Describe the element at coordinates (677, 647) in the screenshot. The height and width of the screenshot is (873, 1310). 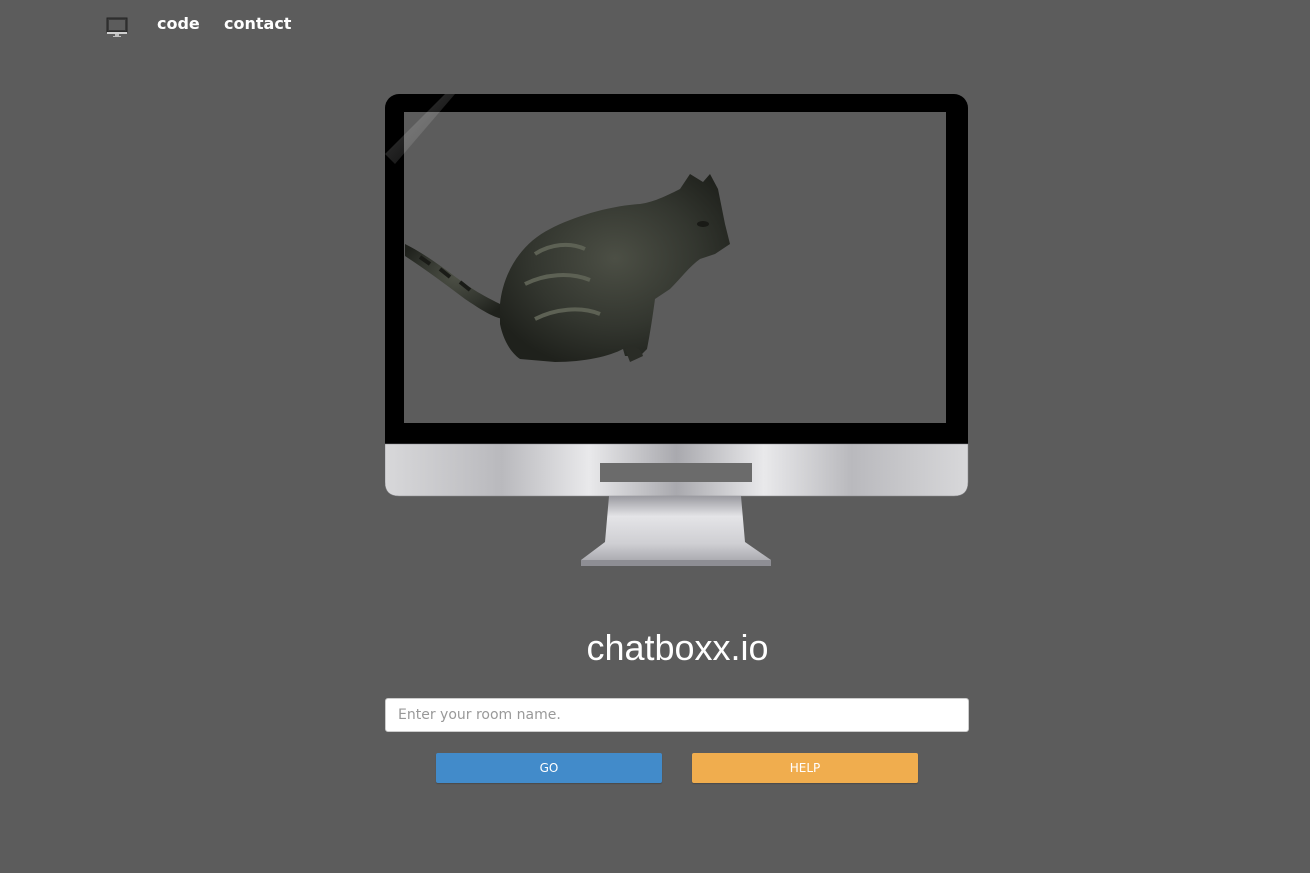
I see `site-title: chatboxx.io` at that location.